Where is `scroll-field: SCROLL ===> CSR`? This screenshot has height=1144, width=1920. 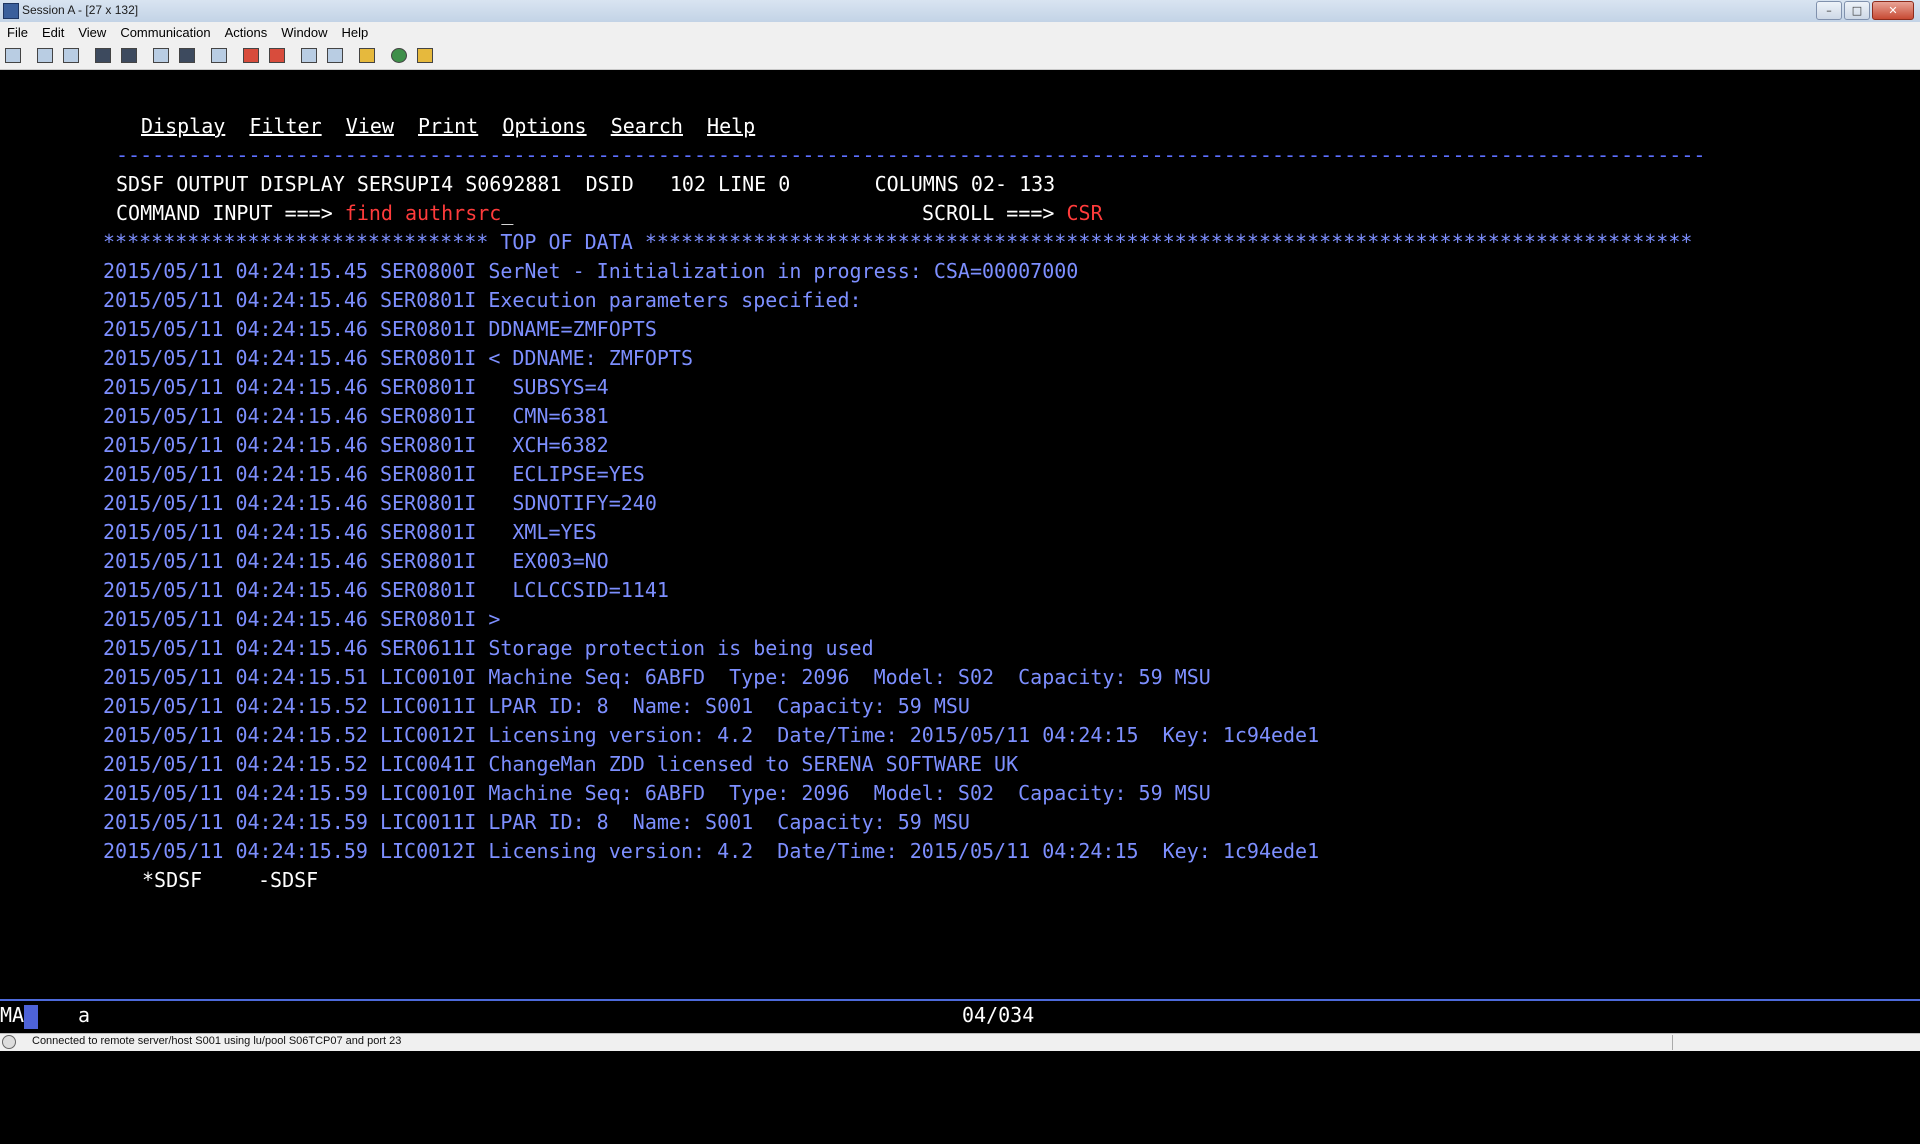 scroll-field: SCROLL ===> CSR is located at coordinates (1012, 213).